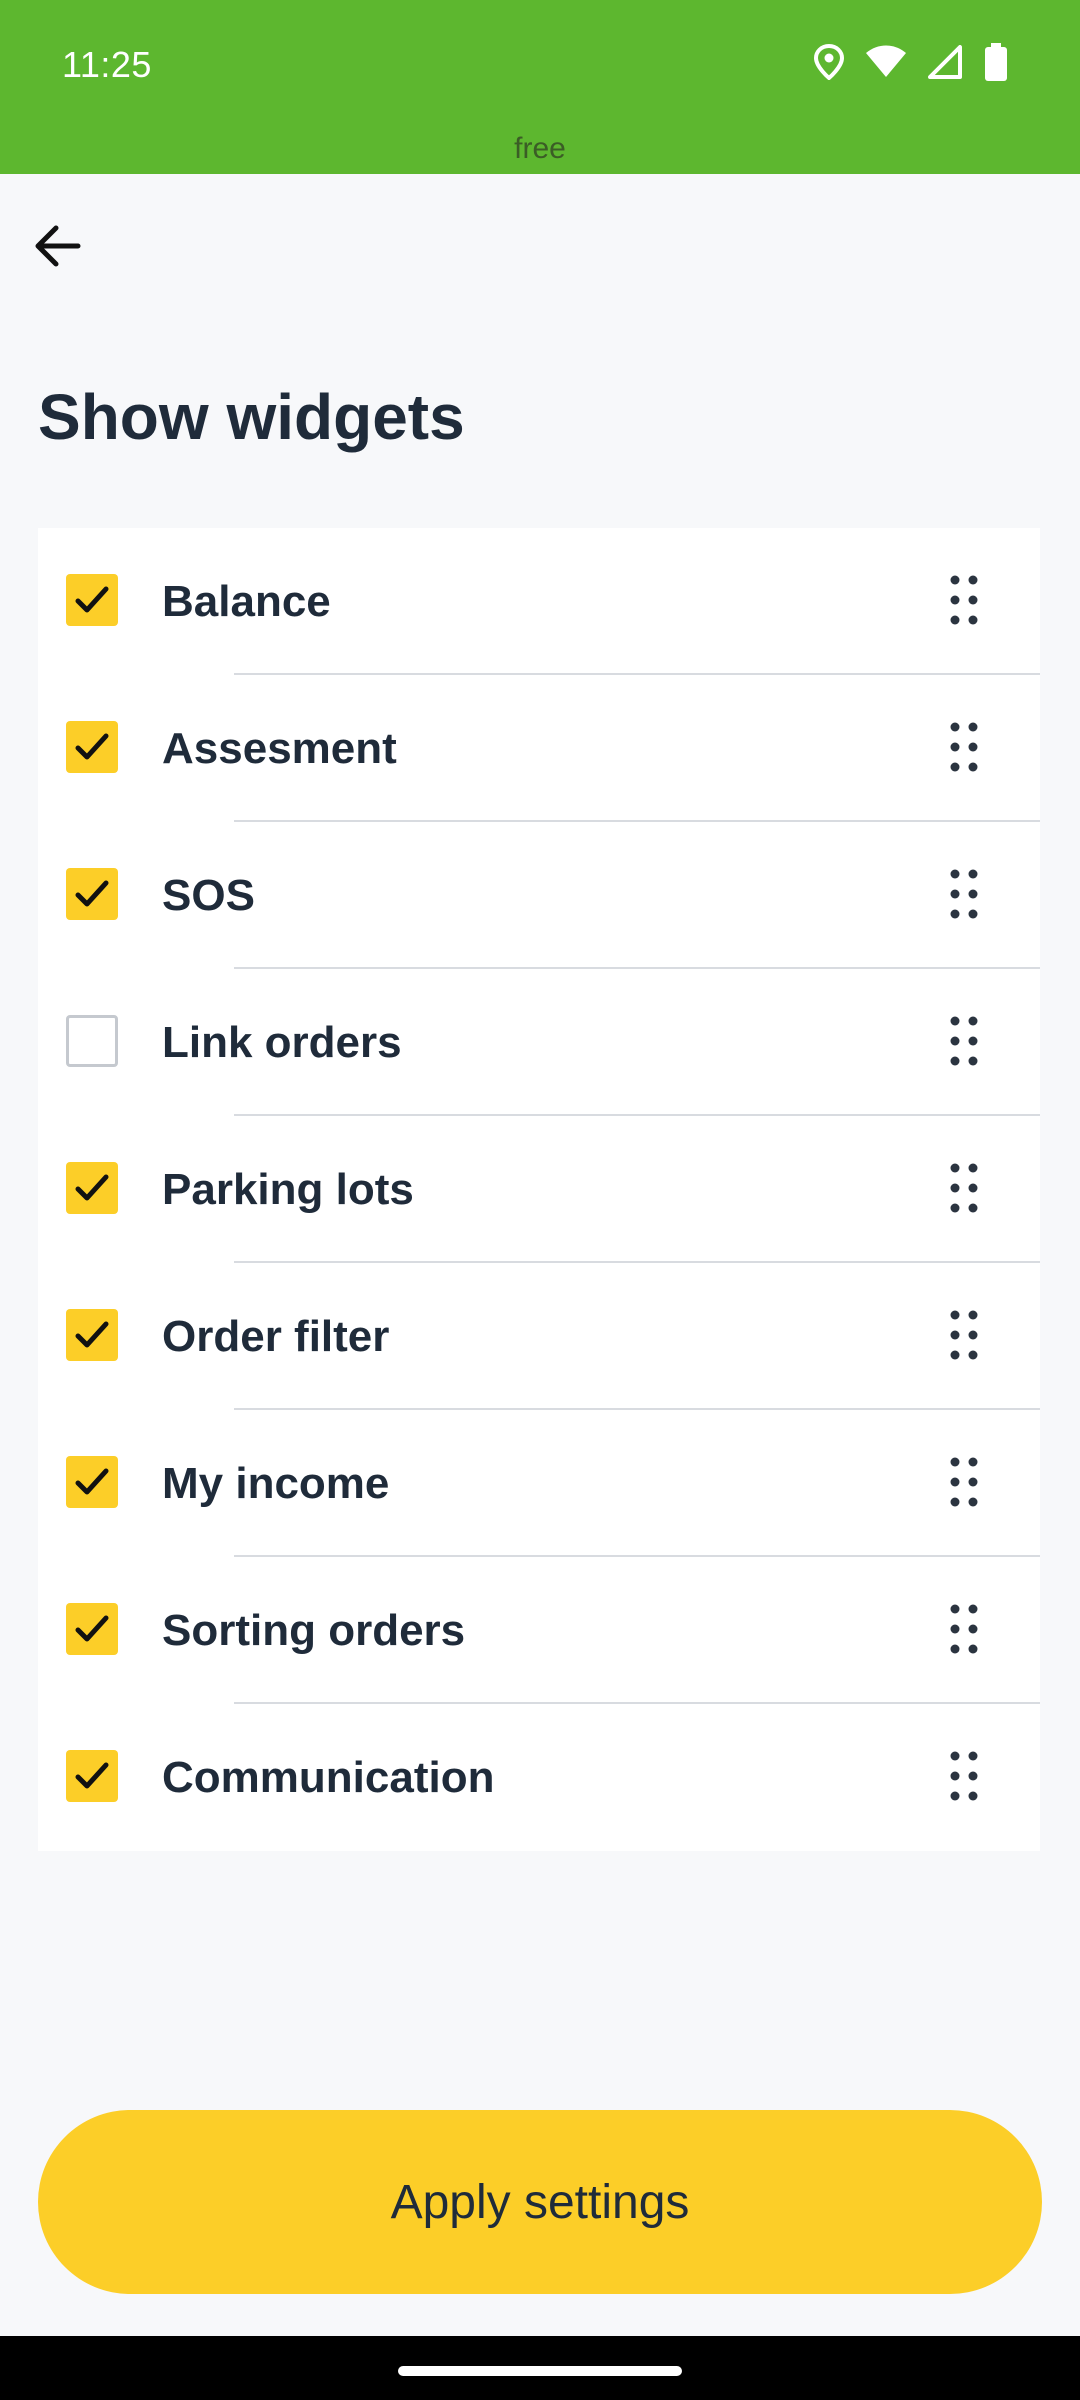 The height and width of the screenshot is (2400, 1080). What do you see at coordinates (279, 748) in the screenshot?
I see `widget-label: Assesment` at bounding box center [279, 748].